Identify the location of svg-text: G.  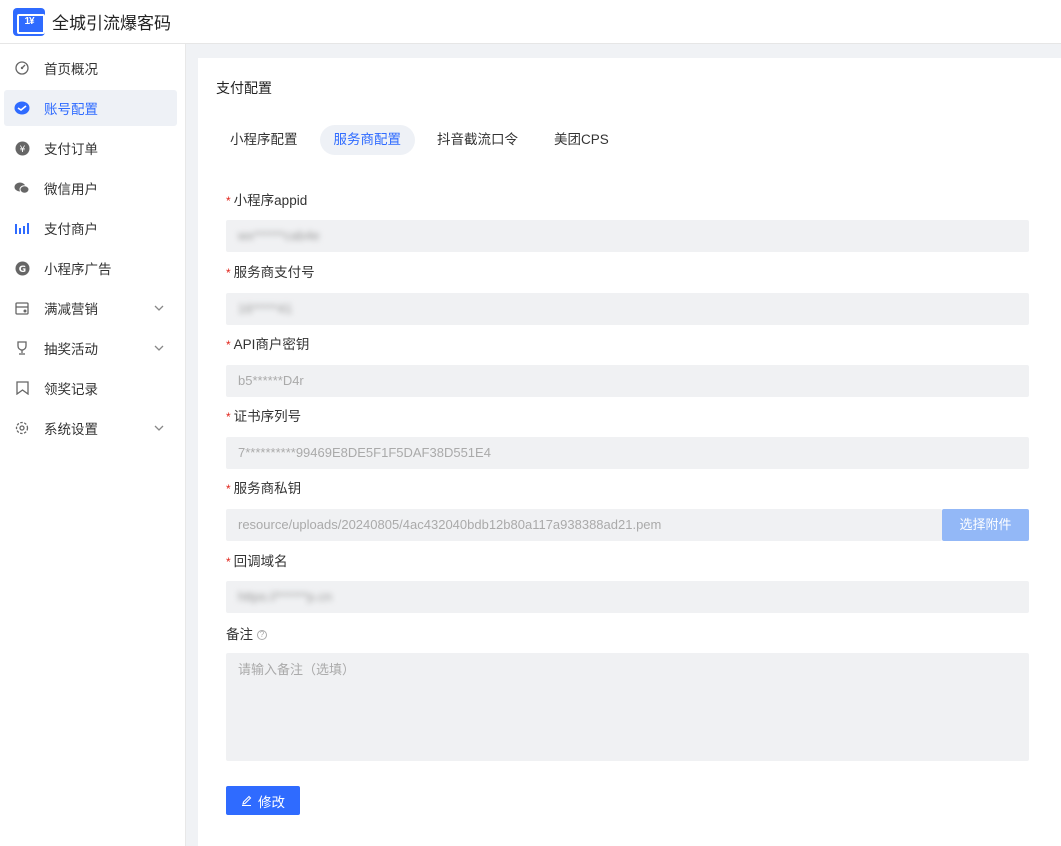
(21, 270).